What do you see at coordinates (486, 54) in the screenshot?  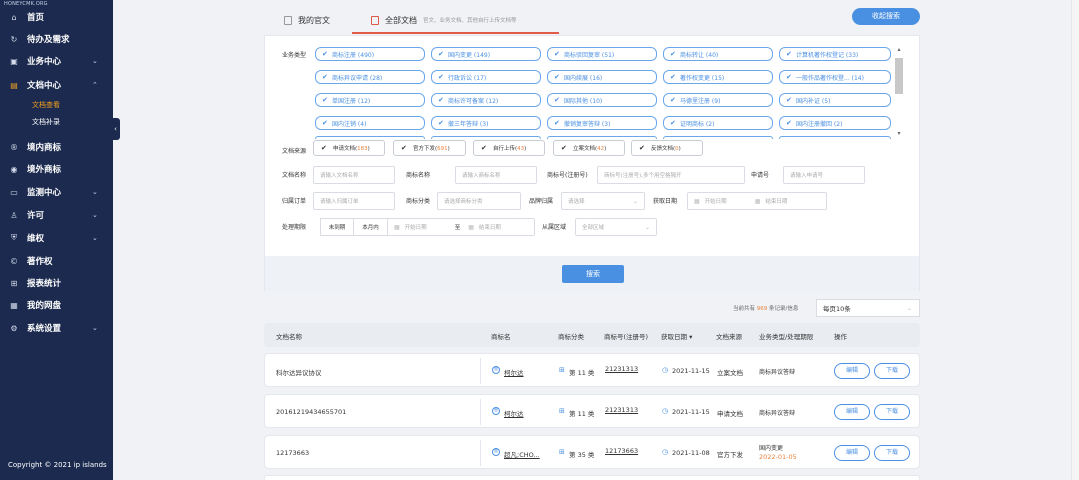 I see `business-type-chip: ✔ 国内变更 (149)` at bounding box center [486, 54].